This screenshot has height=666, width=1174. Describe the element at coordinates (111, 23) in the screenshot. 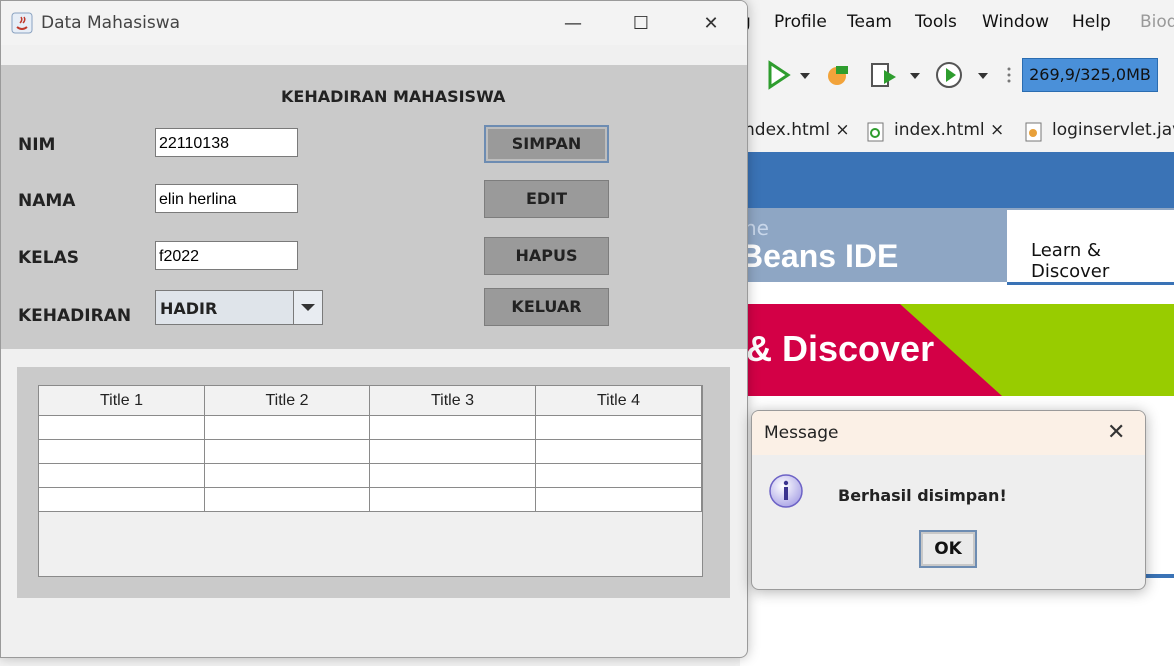

I see `window-title: Data Mahasiswa` at that location.